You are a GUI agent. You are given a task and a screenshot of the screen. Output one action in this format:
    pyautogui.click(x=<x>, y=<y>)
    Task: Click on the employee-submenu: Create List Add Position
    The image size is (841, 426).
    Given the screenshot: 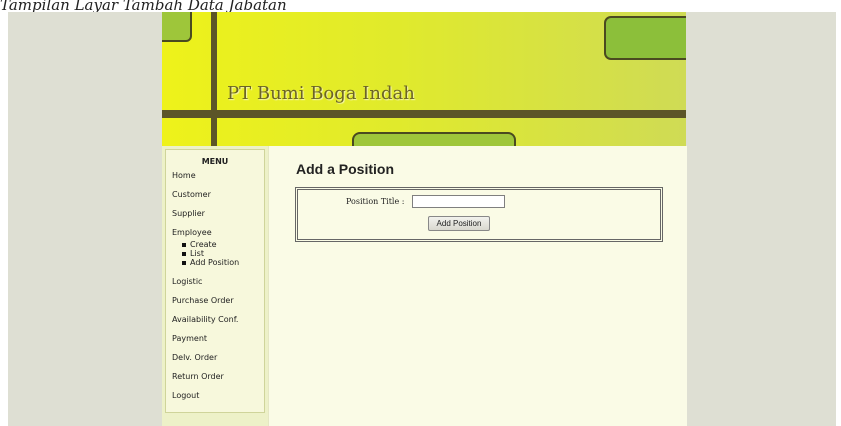 What is the action you would take?
    pyautogui.click(x=215, y=257)
    